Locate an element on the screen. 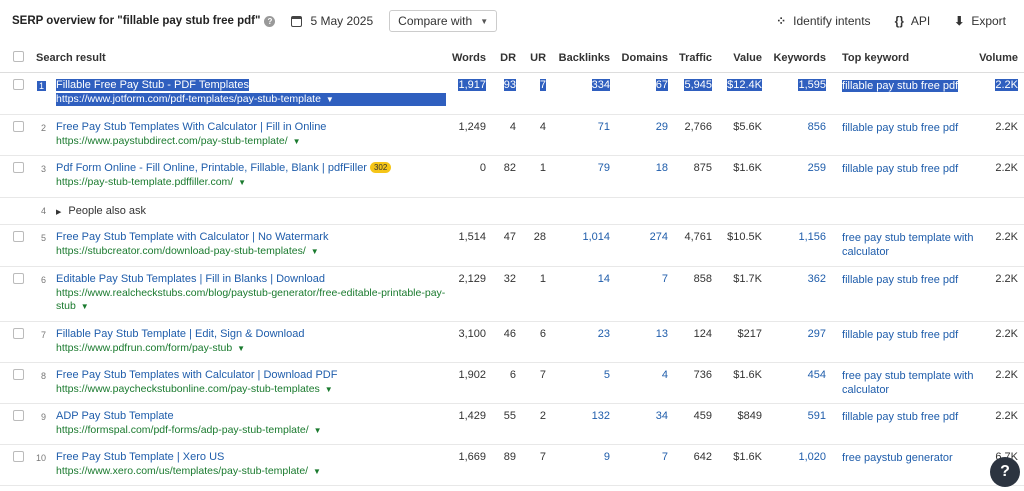 Image resolution: width=1024 pixels, height=491 pixels. backlinks-link: 79 is located at coordinates (604, 168).